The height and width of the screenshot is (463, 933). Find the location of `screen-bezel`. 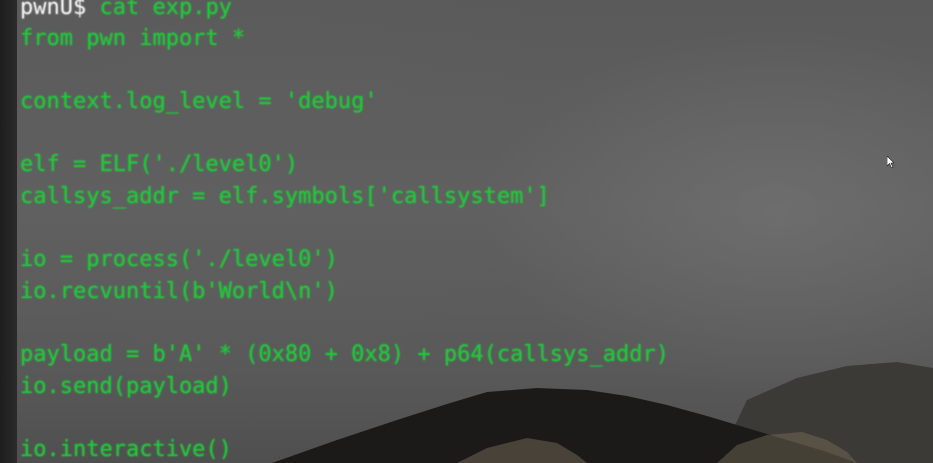

screen-bezel is located at coordinates (8, 231).